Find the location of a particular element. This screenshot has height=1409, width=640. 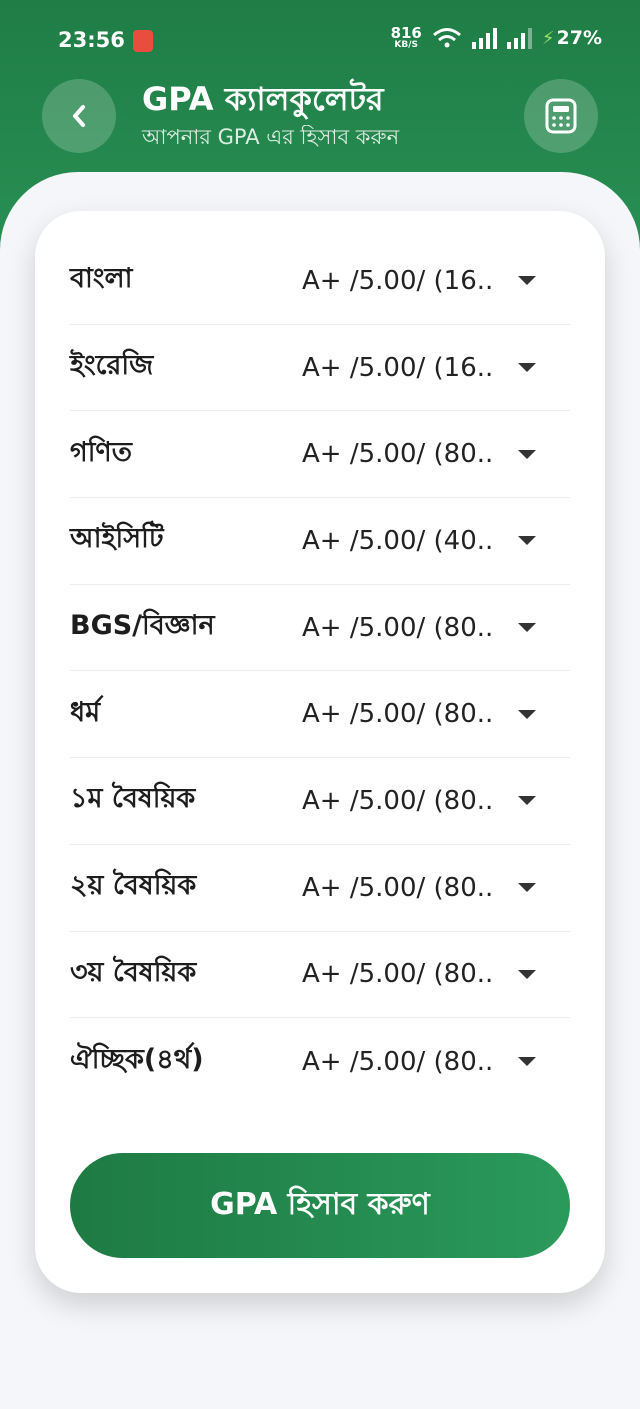

calculator-icon is located at coordinates (561, 116).